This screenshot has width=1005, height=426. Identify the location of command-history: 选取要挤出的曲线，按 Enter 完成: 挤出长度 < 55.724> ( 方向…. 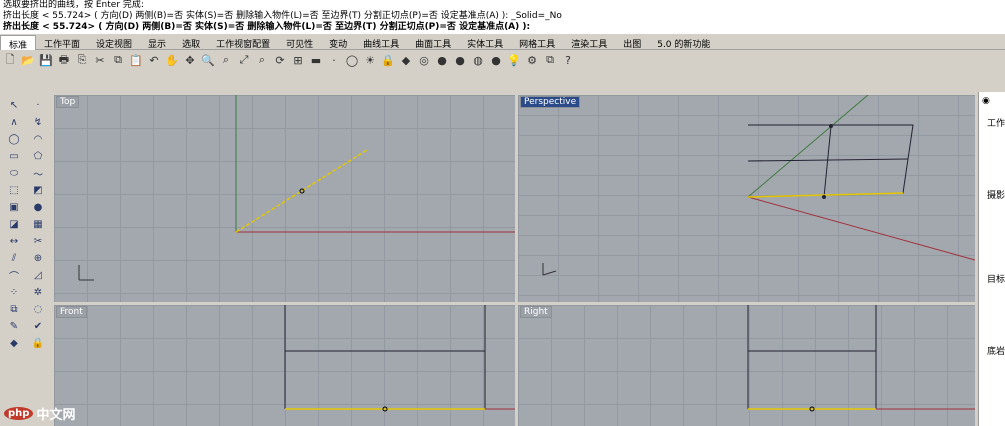
(502, 17).